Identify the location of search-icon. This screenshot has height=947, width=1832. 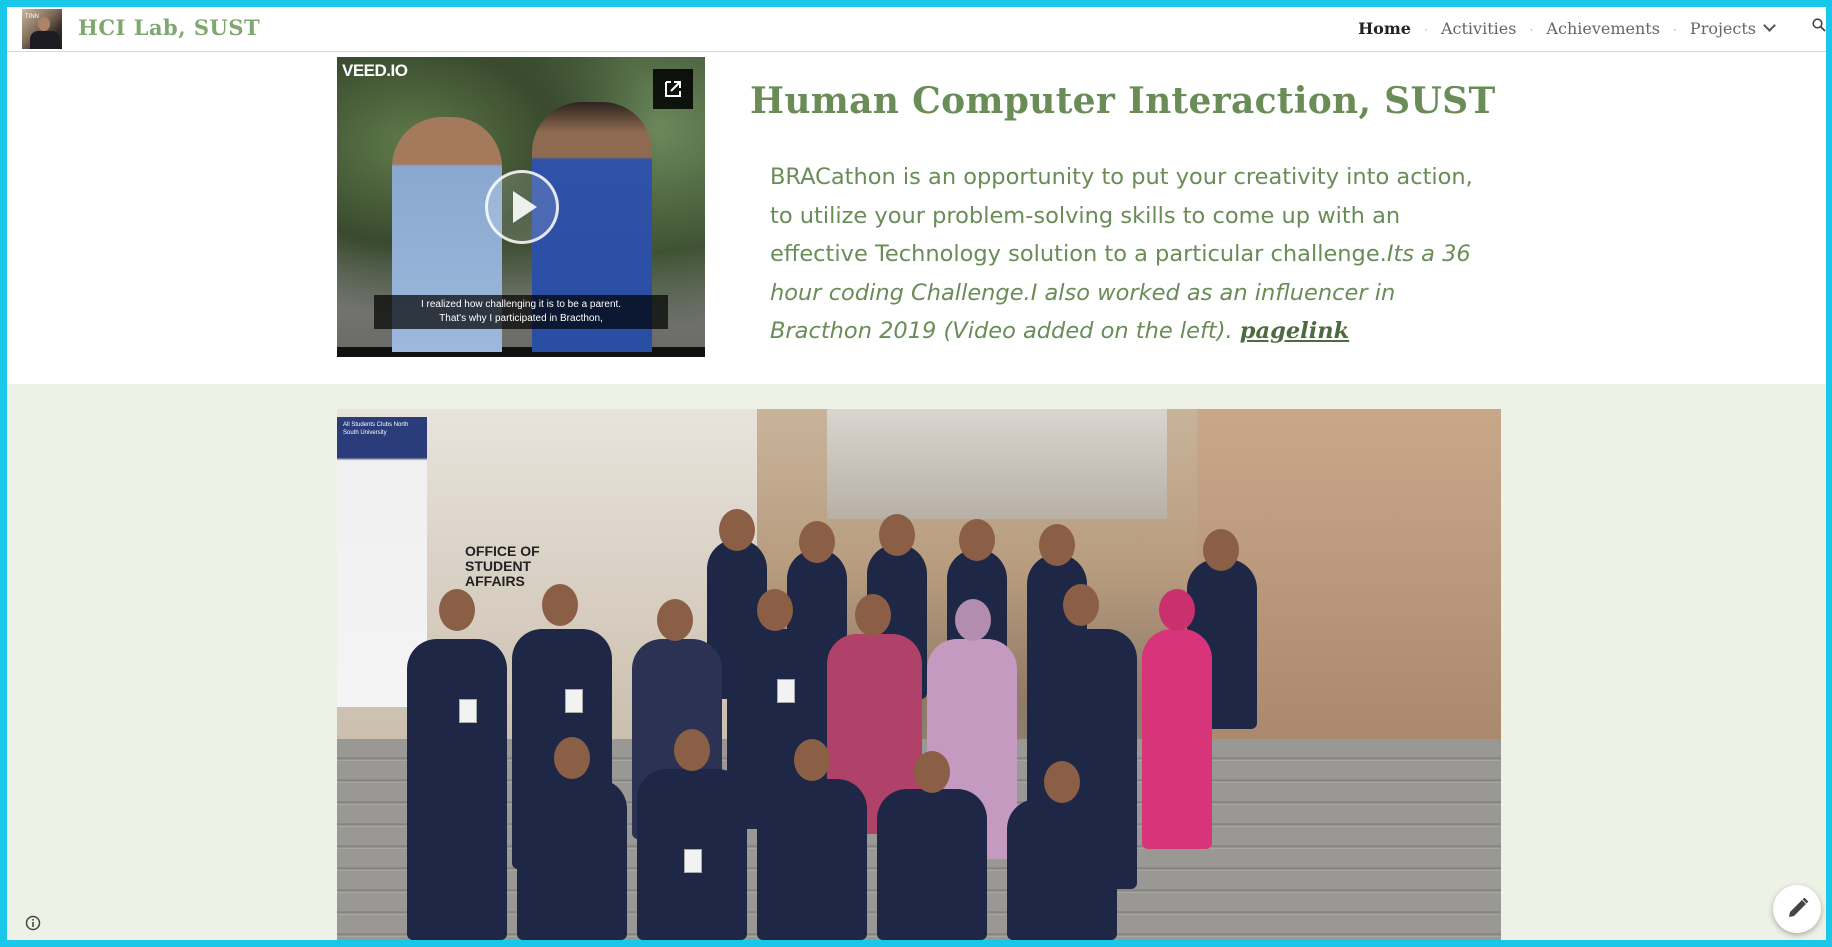
(1819, 25).